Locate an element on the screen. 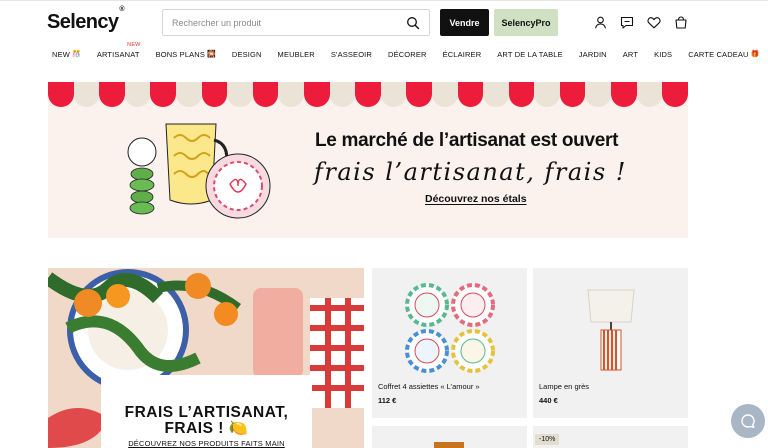 This screenshot has width=768, height=448. nav-item-design: DESIGN is located at coordinates (247, 54).